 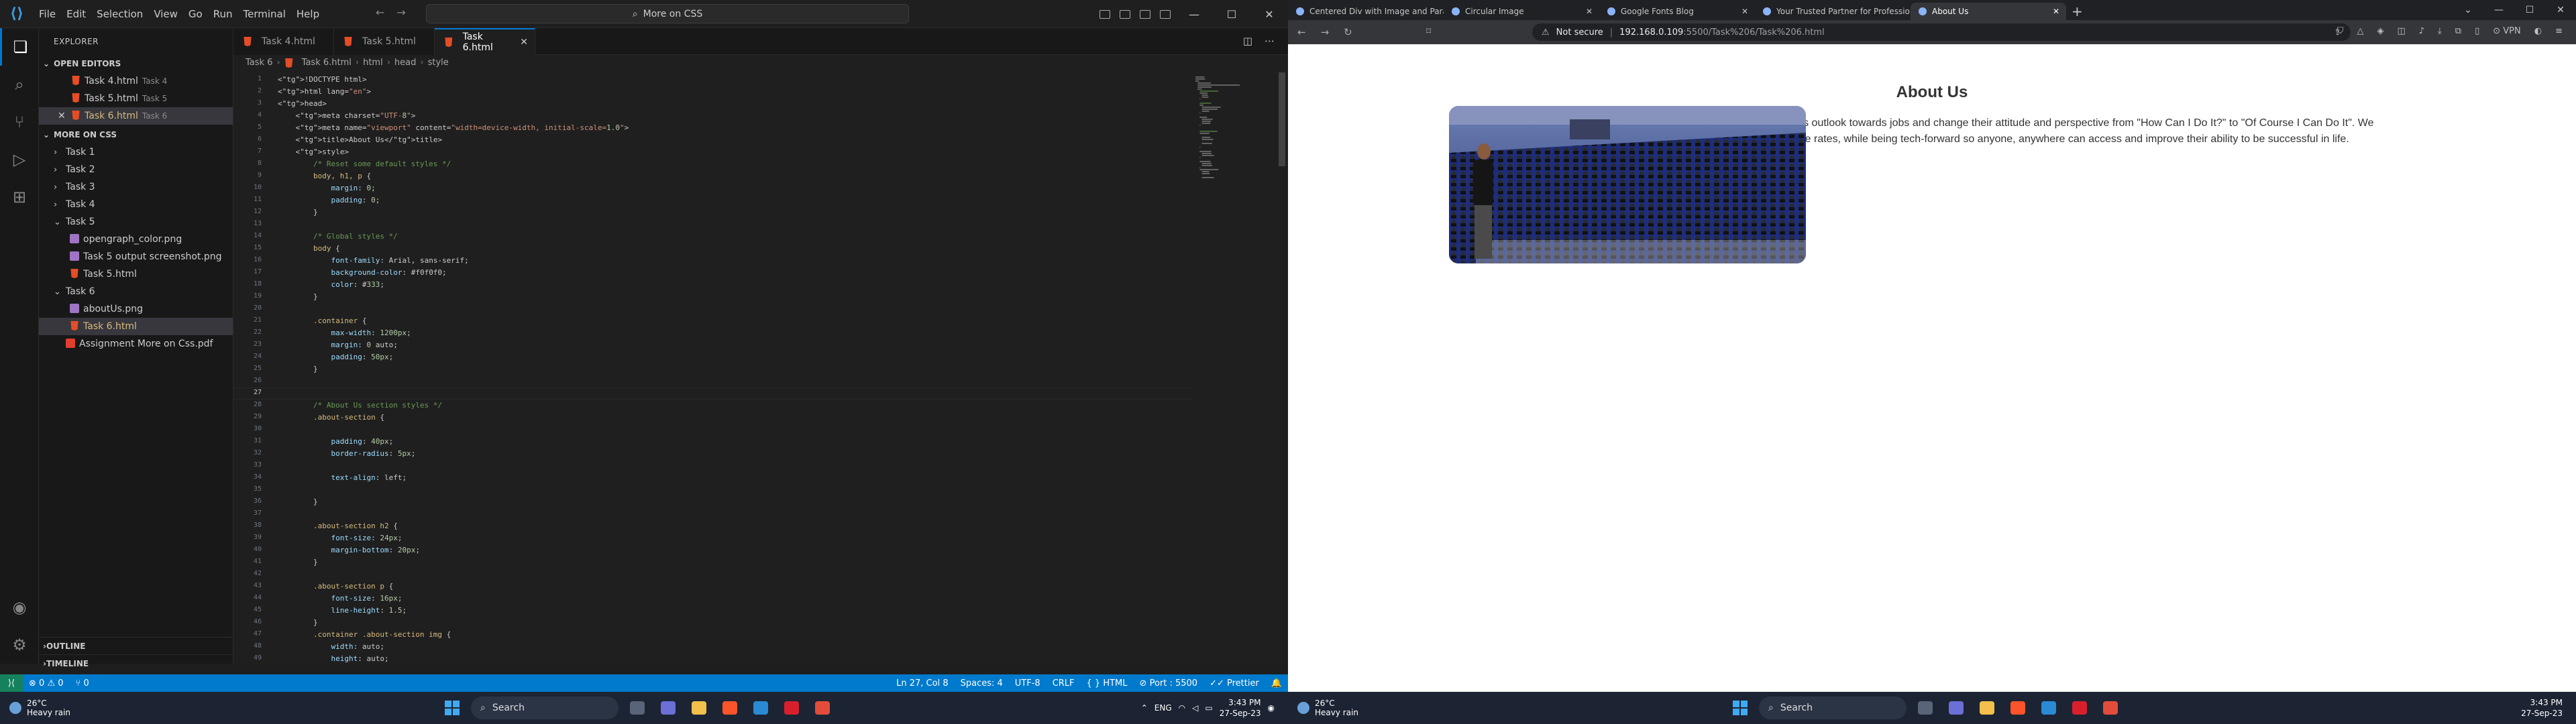 What do you see at coordinates (405, 63) in the screenshot?
I see `breadcrumb-item: head` at bounding box center [405, 63].